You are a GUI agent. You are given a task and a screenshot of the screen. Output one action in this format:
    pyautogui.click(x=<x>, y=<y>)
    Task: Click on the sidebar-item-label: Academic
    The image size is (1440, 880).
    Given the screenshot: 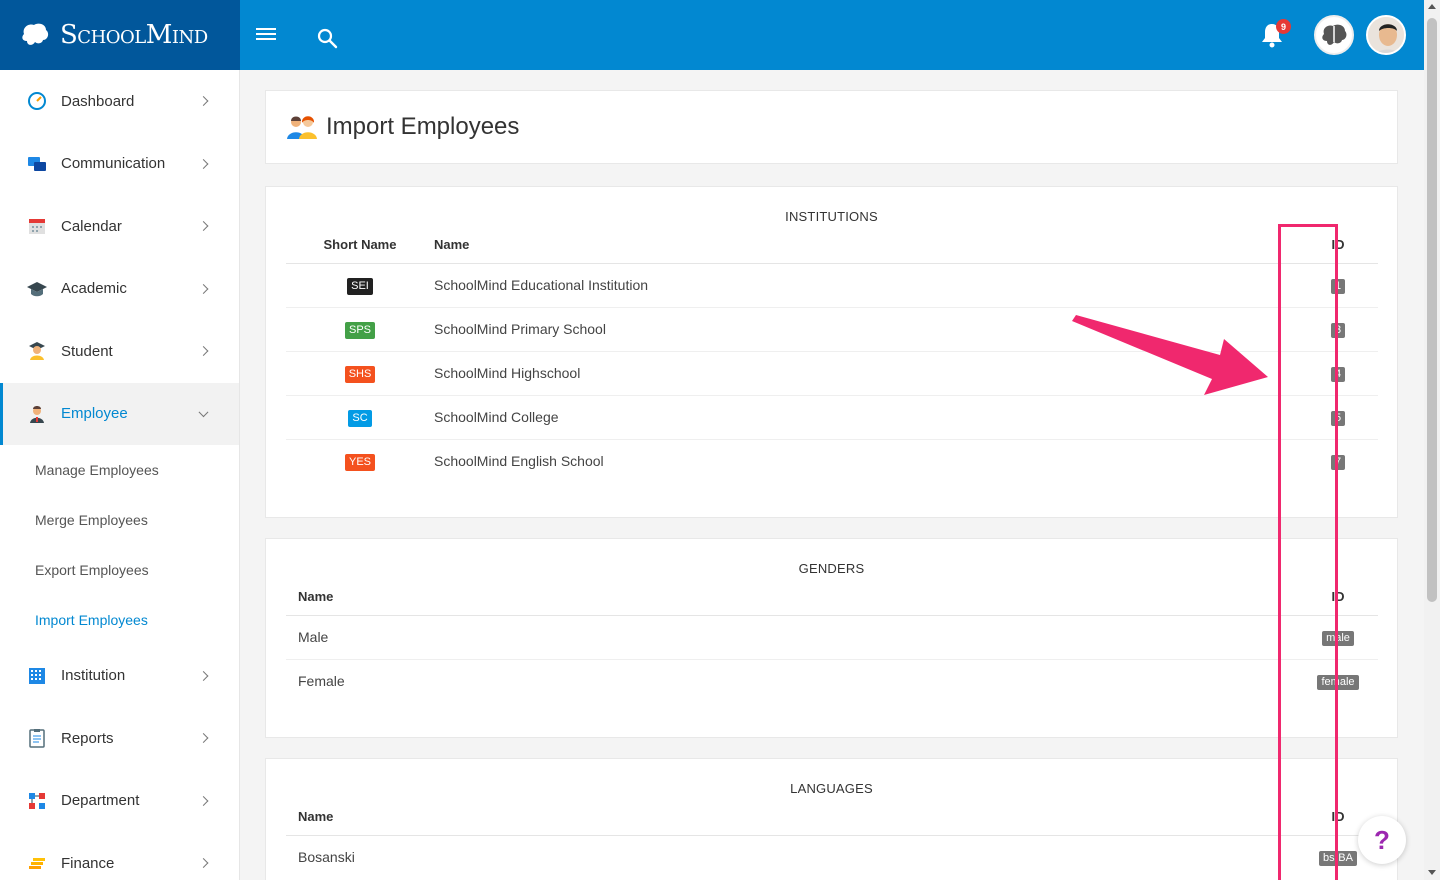 What is the action you would take?
    pyautogui.click(x=94, y=289)
    